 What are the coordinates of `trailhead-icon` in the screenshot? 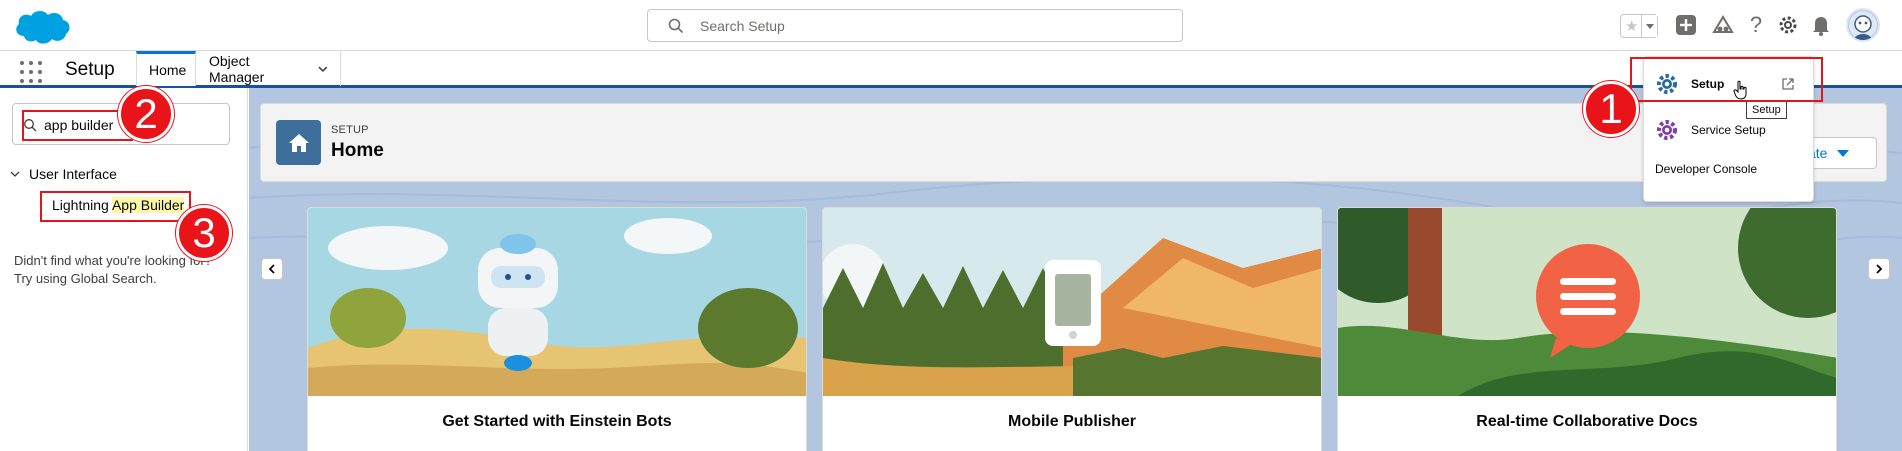 It's located at (1723, 25).